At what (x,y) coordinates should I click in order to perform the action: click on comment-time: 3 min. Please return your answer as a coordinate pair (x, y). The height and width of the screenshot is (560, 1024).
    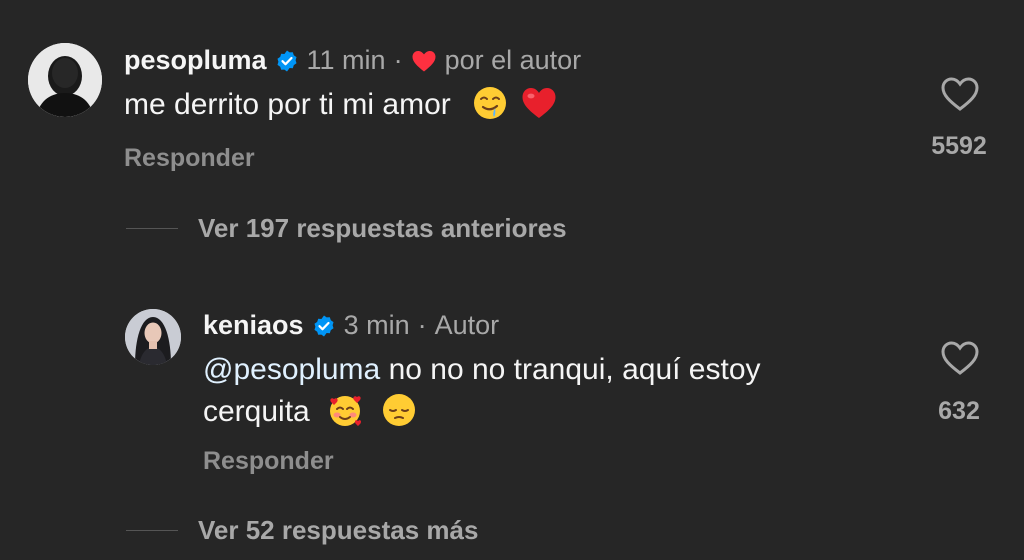
    Looking at the image, I should click on (376, 325).